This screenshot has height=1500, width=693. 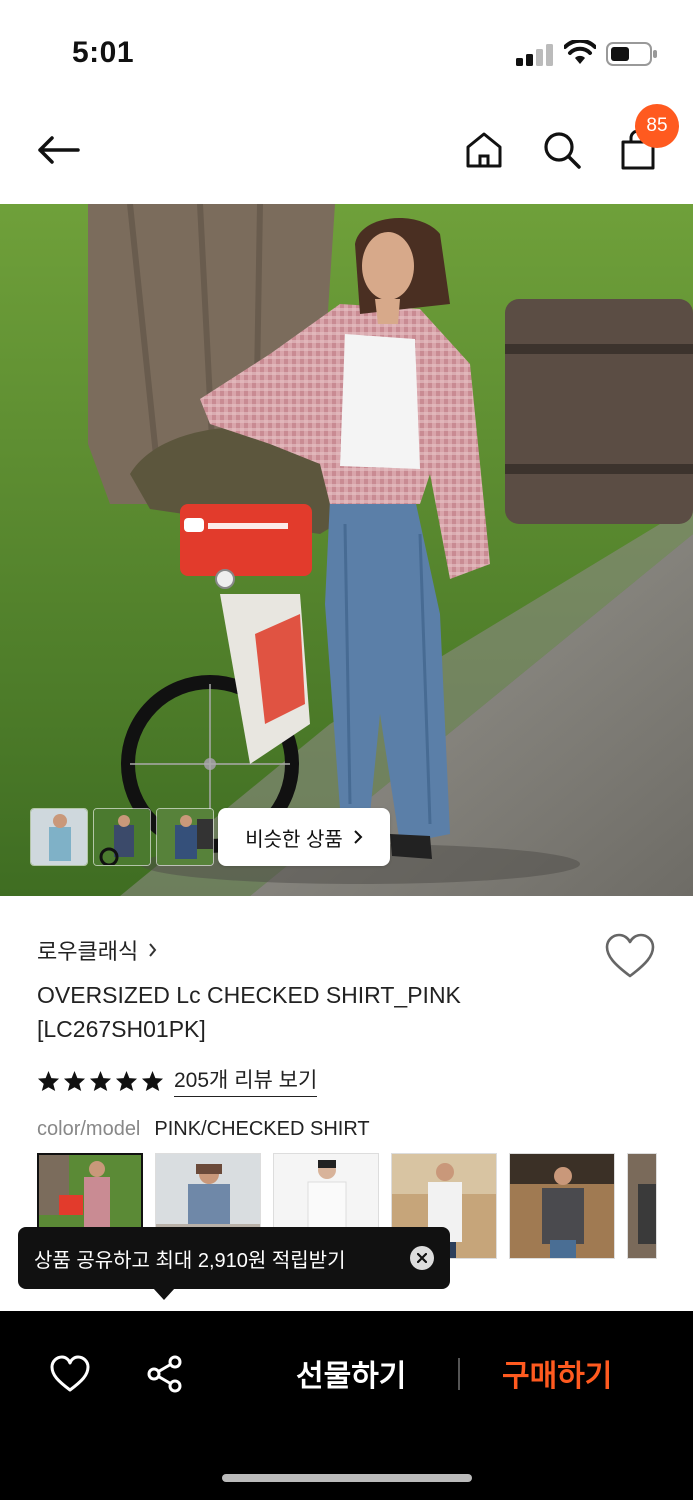 I want to click on close-icon, so click(x=422, y=1258).